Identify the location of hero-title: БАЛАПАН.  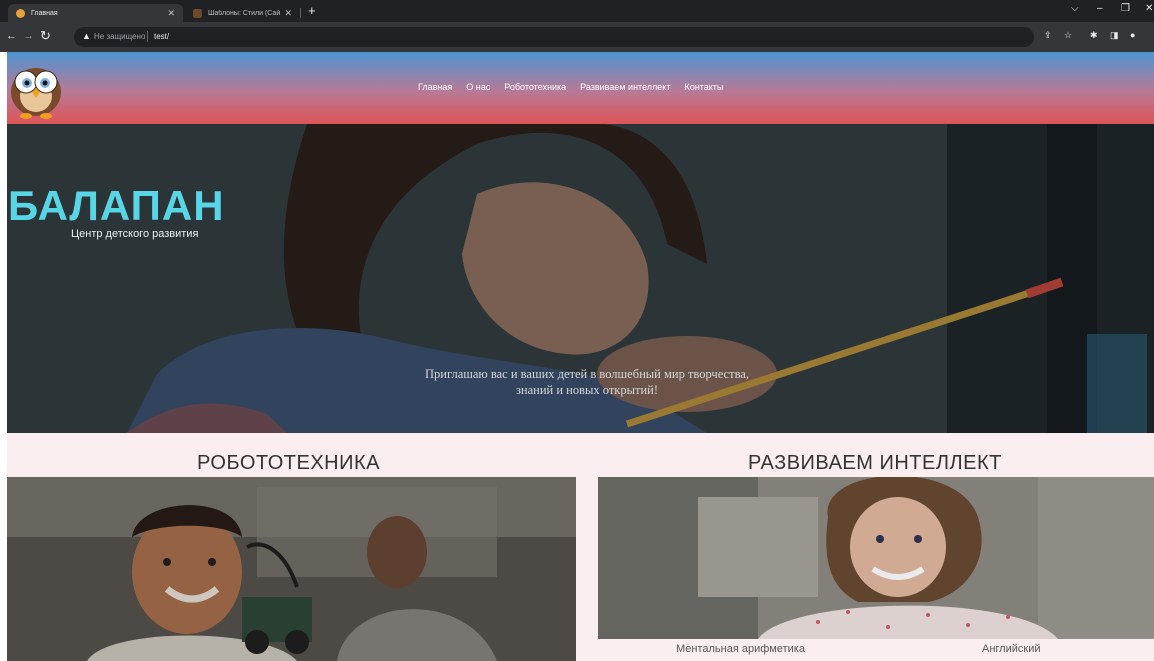
(116, 205).